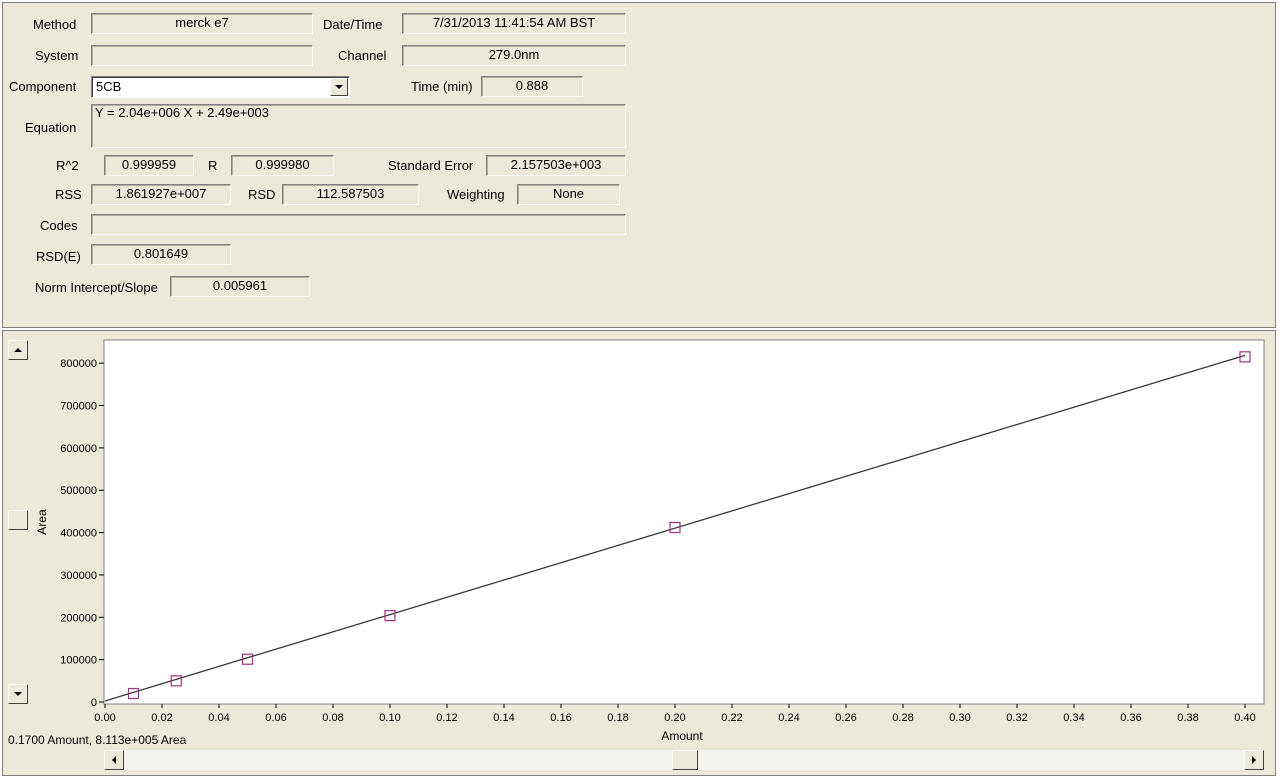 This screenshot has height=778, width=1280. I want to click on r-squared-field: 0.999959, so click(149, 165).